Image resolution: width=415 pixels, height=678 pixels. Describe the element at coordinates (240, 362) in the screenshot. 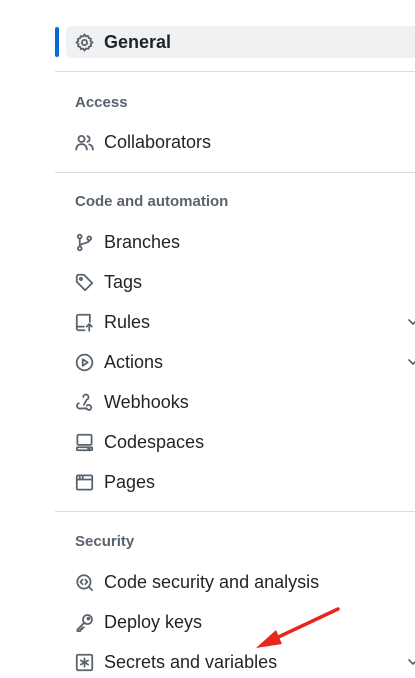

I see `sidebar-item-actions: Actions` at that location.